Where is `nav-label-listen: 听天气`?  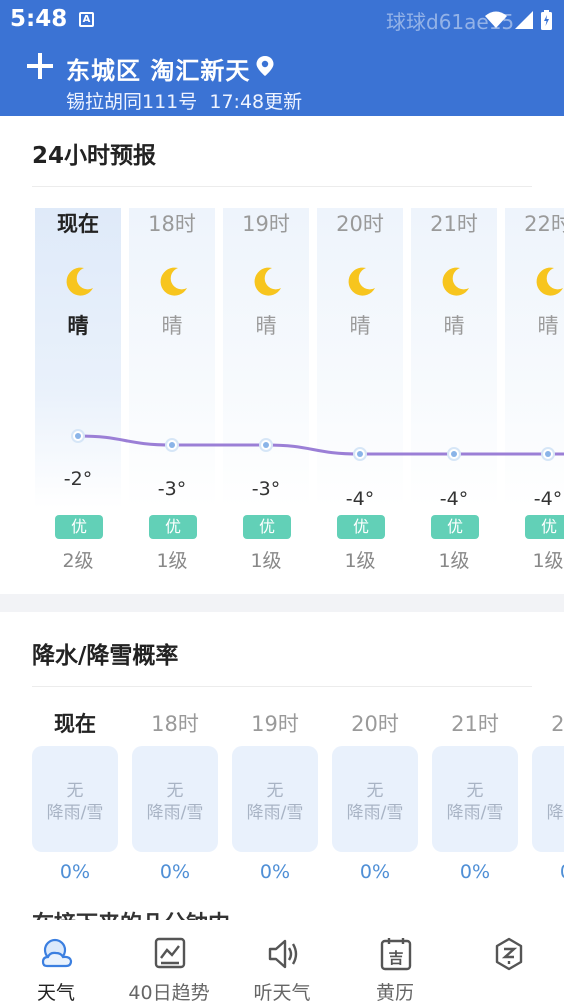 nav-label-listen: 听天气 is located at coordinates (282, 993).